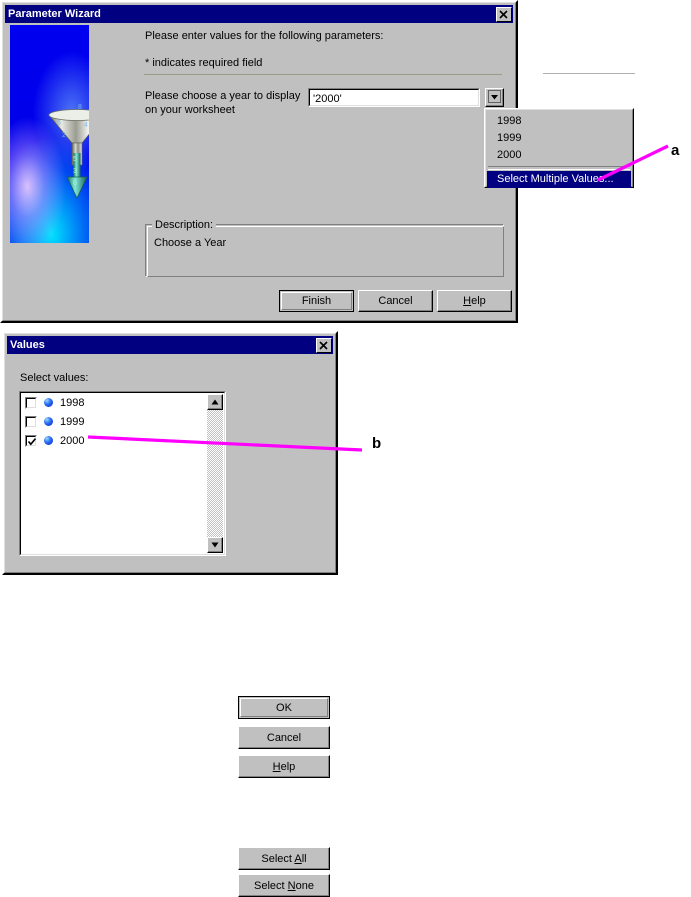 The width and height of the screenshot is (691, 897). What do you see at coordinates (68, 151) in the screenshot?
I see `funnel-icon: 8 5 6 4 2 1 5 3 0` at bounding box center [68, 151].